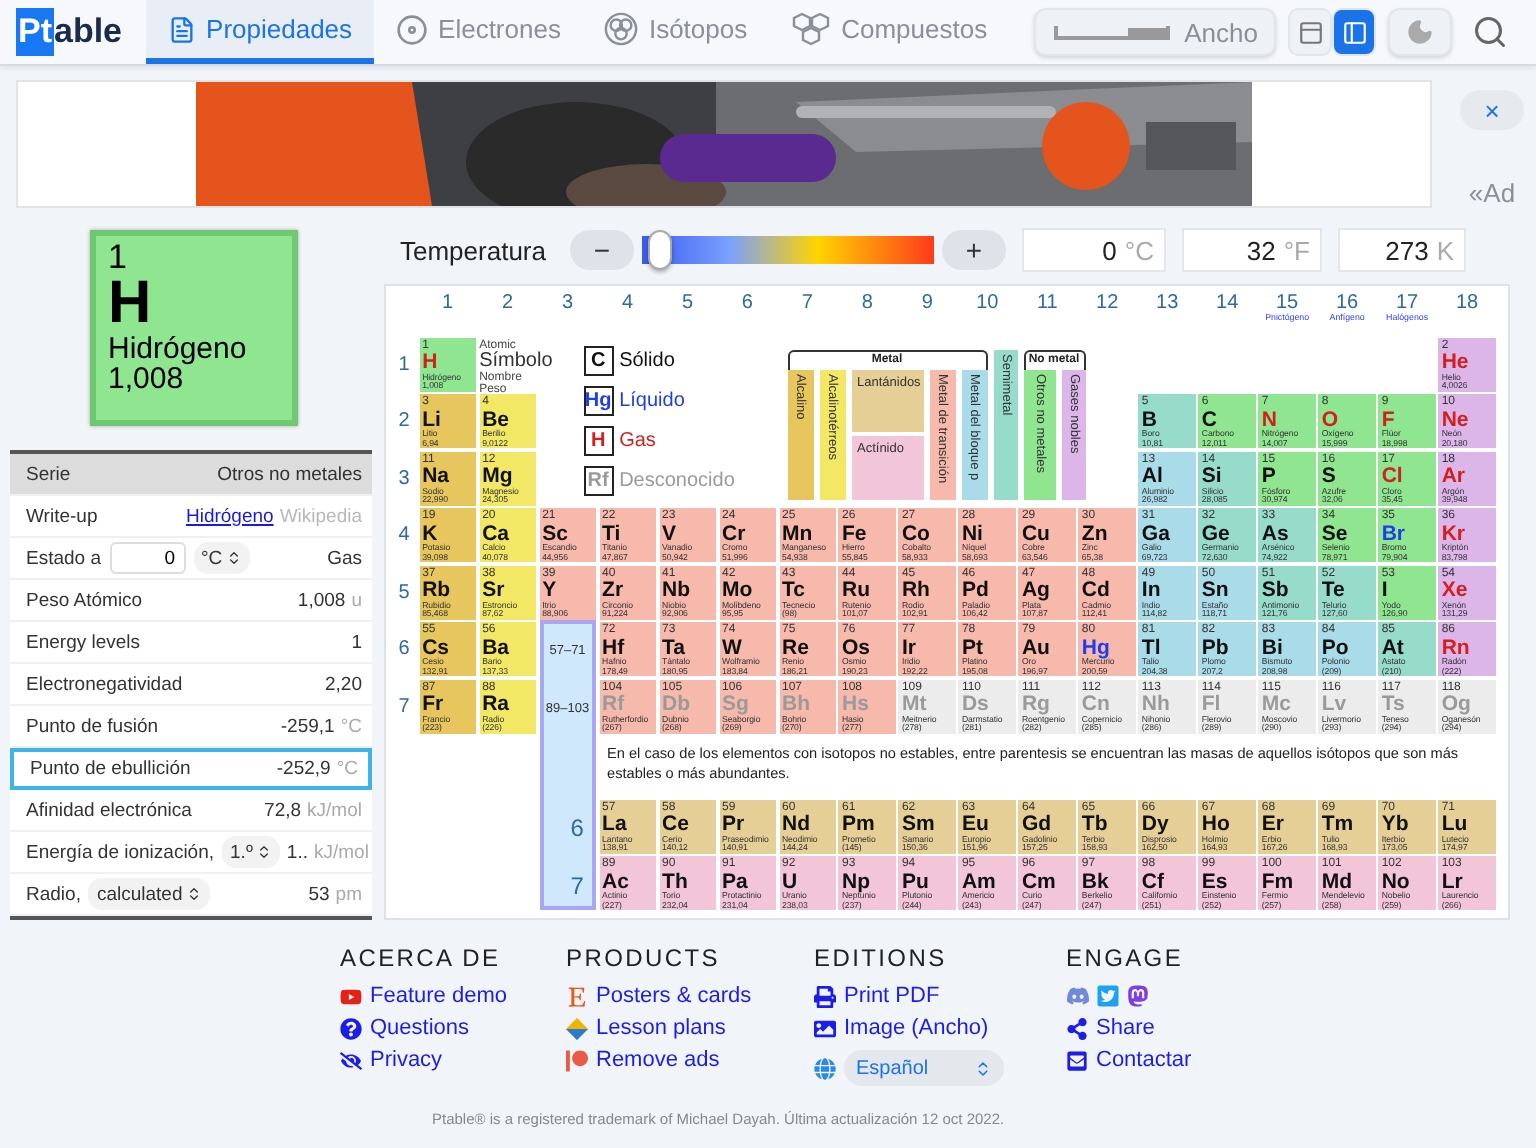  What do you see at coordinates (1039, 881) in the screenshot?
I see `element-symbol: Cm` at bounding box center [1039, 881].